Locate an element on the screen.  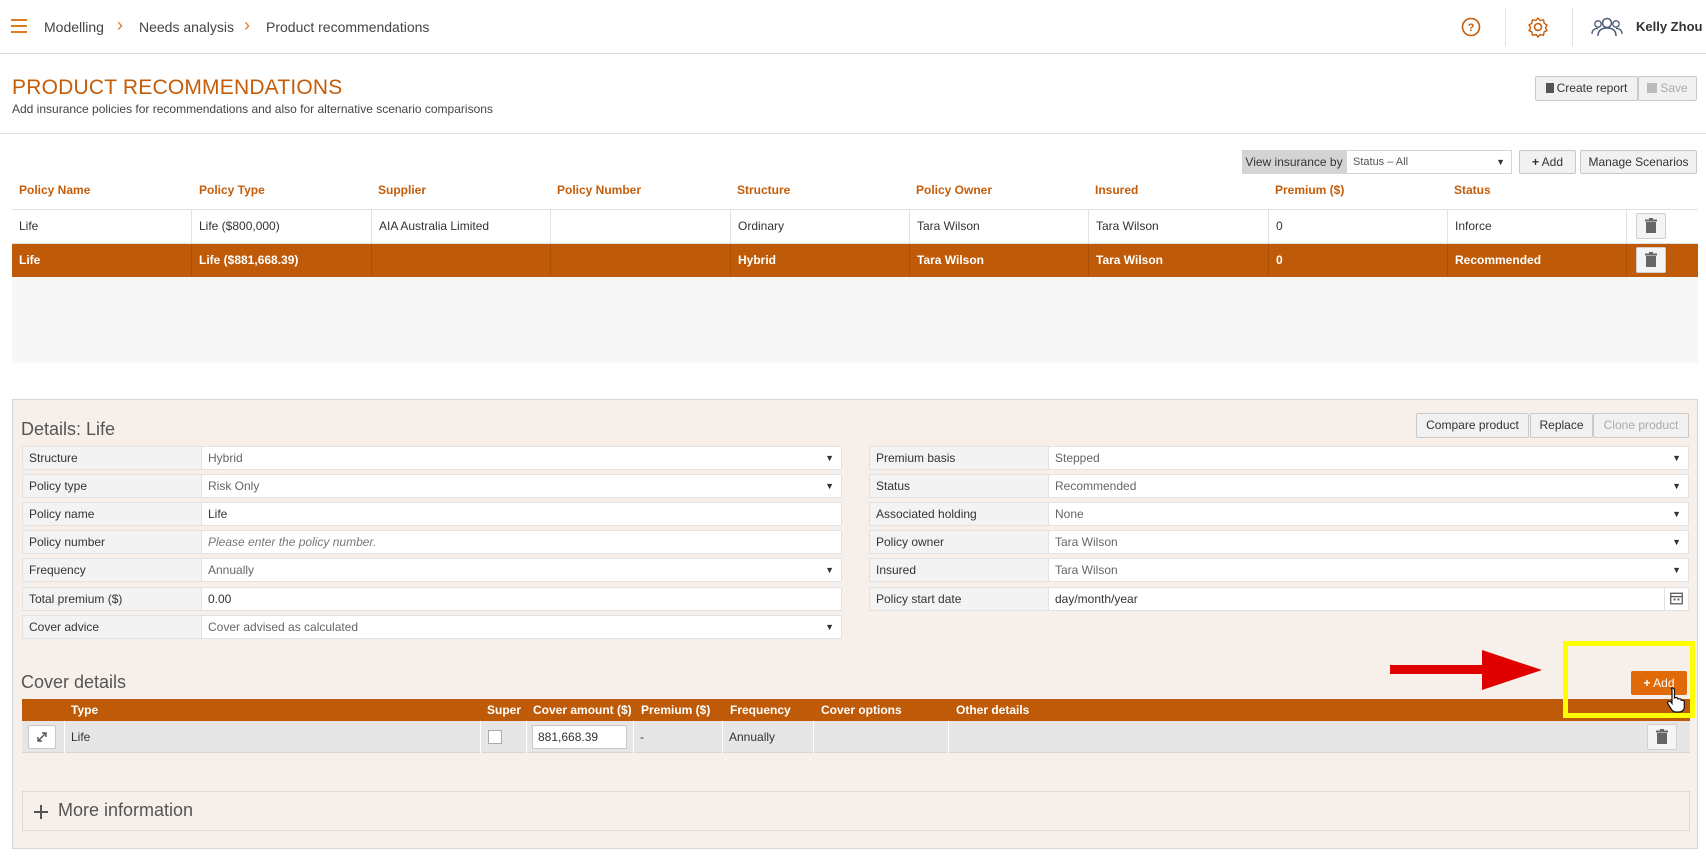
total-premium-field: Total premium ($) 0.00 is located at coordinates (432, 599).